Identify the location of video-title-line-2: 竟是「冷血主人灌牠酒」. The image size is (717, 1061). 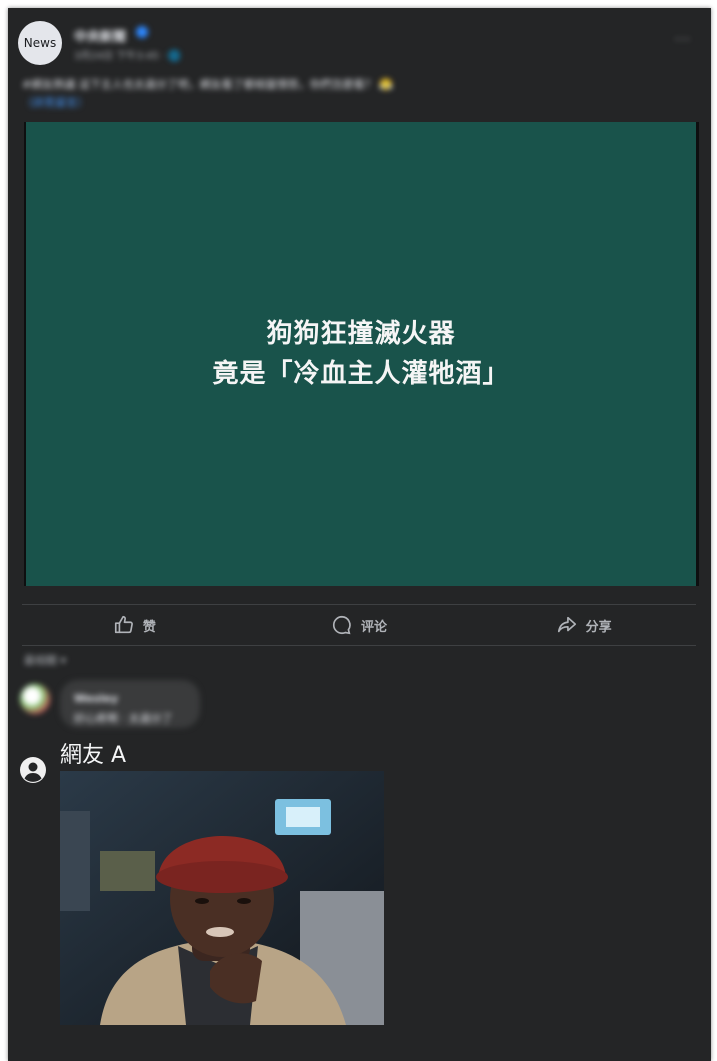
(361, 374).